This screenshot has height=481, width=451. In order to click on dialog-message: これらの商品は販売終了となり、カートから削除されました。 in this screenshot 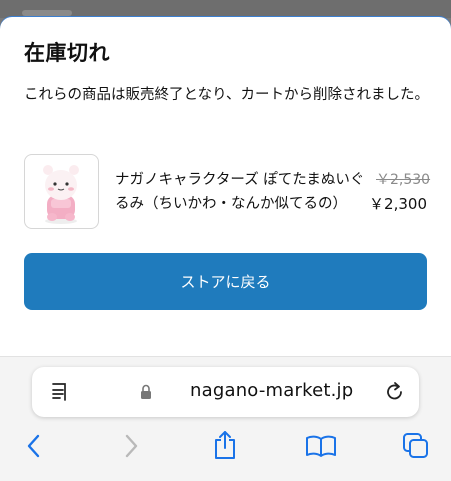, I will do `click(226, 95)`.